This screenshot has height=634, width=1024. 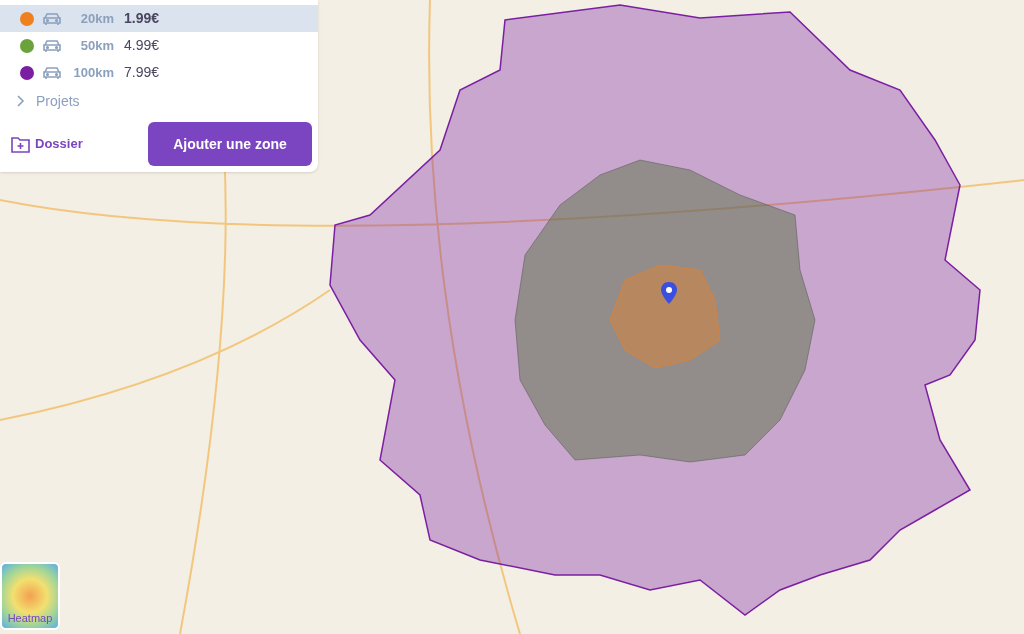 What do you see at coordinates (96, 45) in the screenshot?
I see `zone-distance: 50km` at bounding box center [96, 45].